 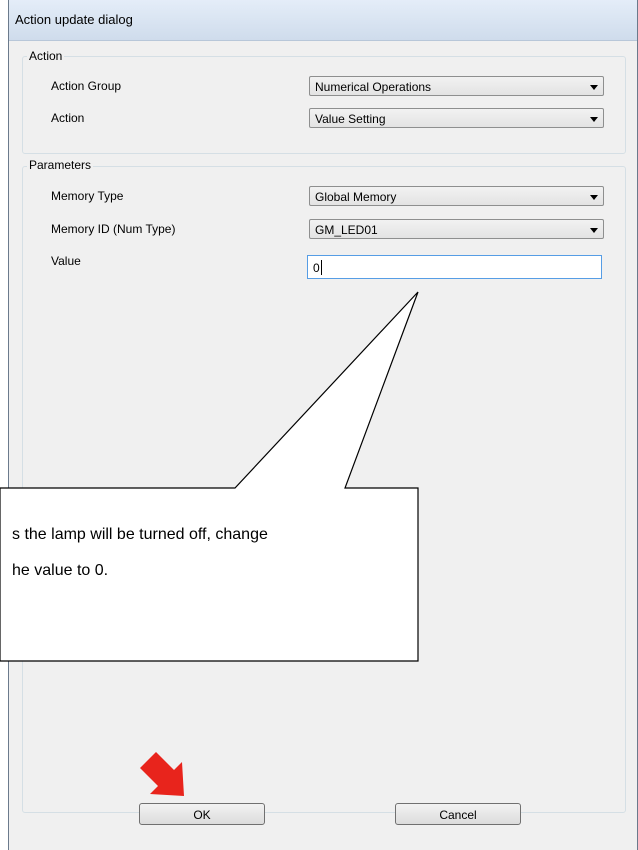 What do you see at coordinates (140, 534) in the screenshot?
I see `callout-text-line-1: s the lamp will be turned off, change` at bounding box center [140, 534].